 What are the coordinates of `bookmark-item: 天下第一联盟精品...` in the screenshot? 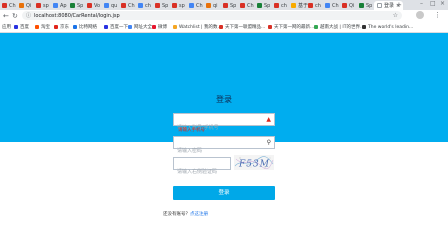 It's located at (242, 27).